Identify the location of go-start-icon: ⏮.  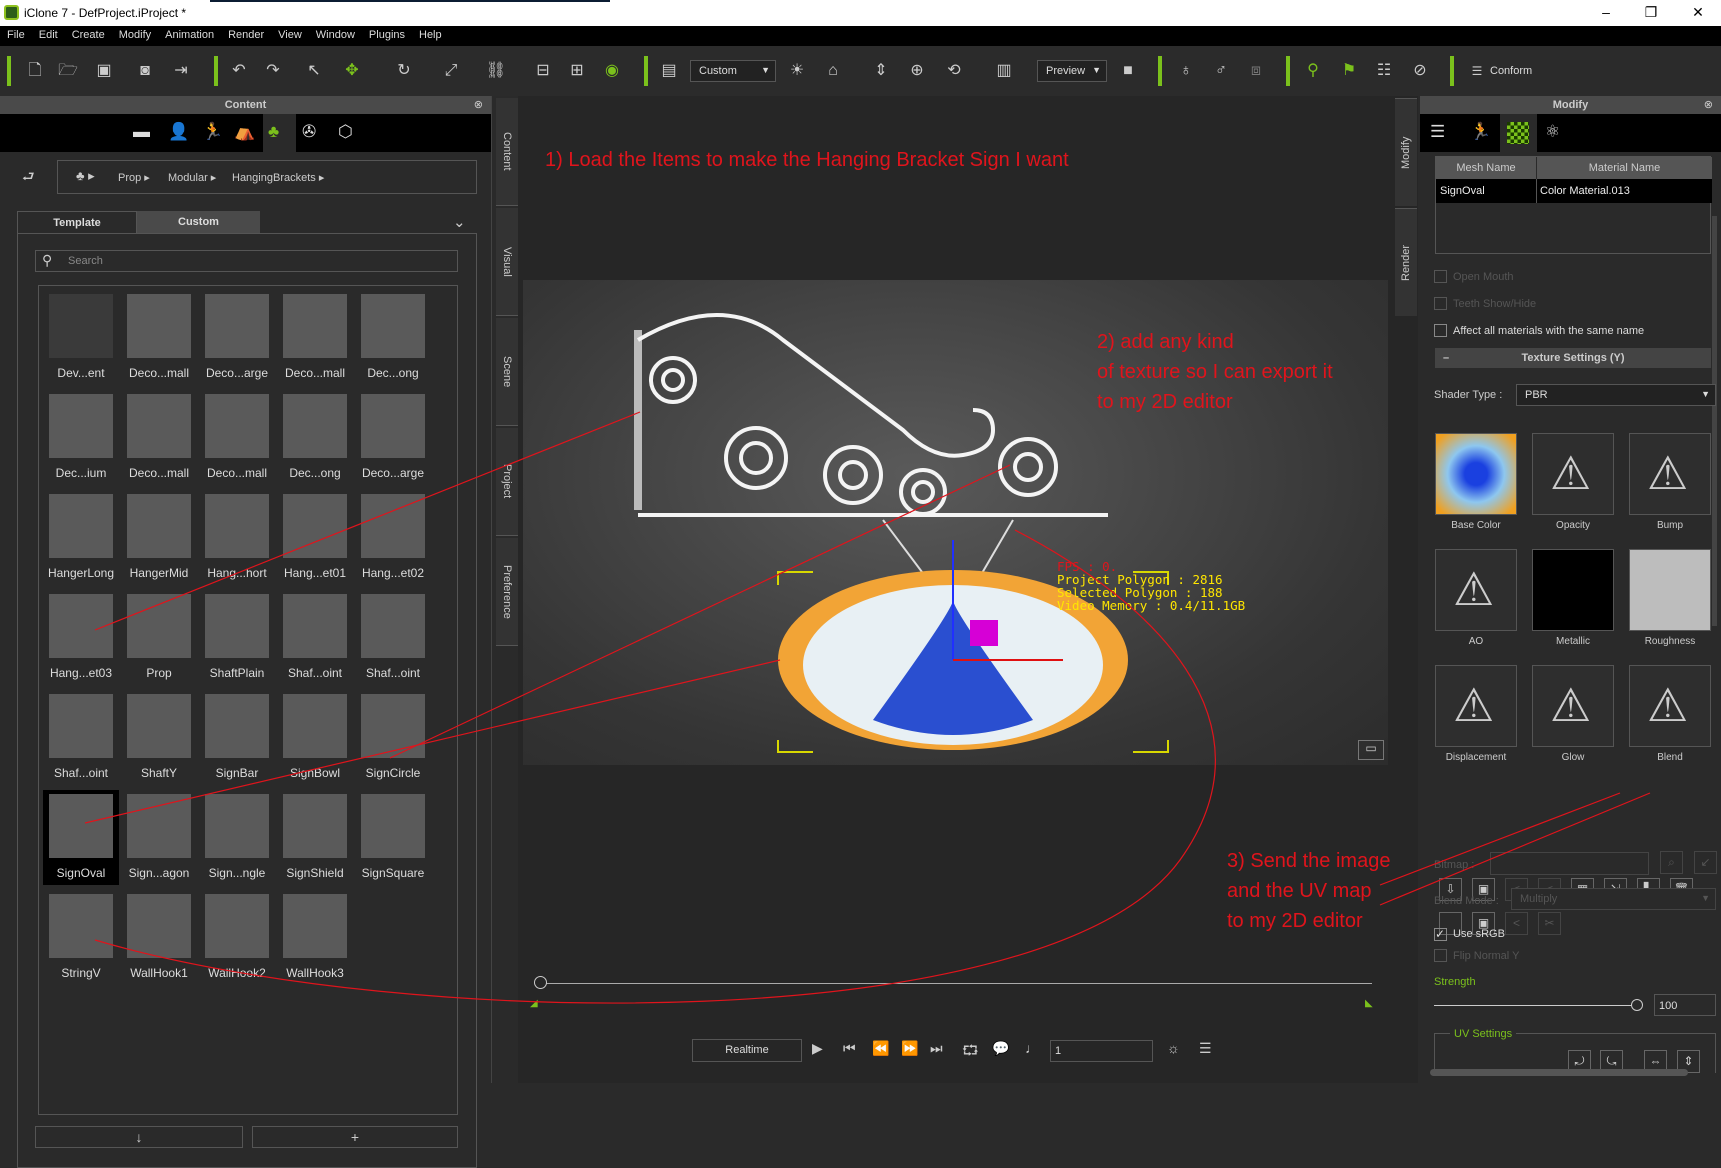
(849, 1048).